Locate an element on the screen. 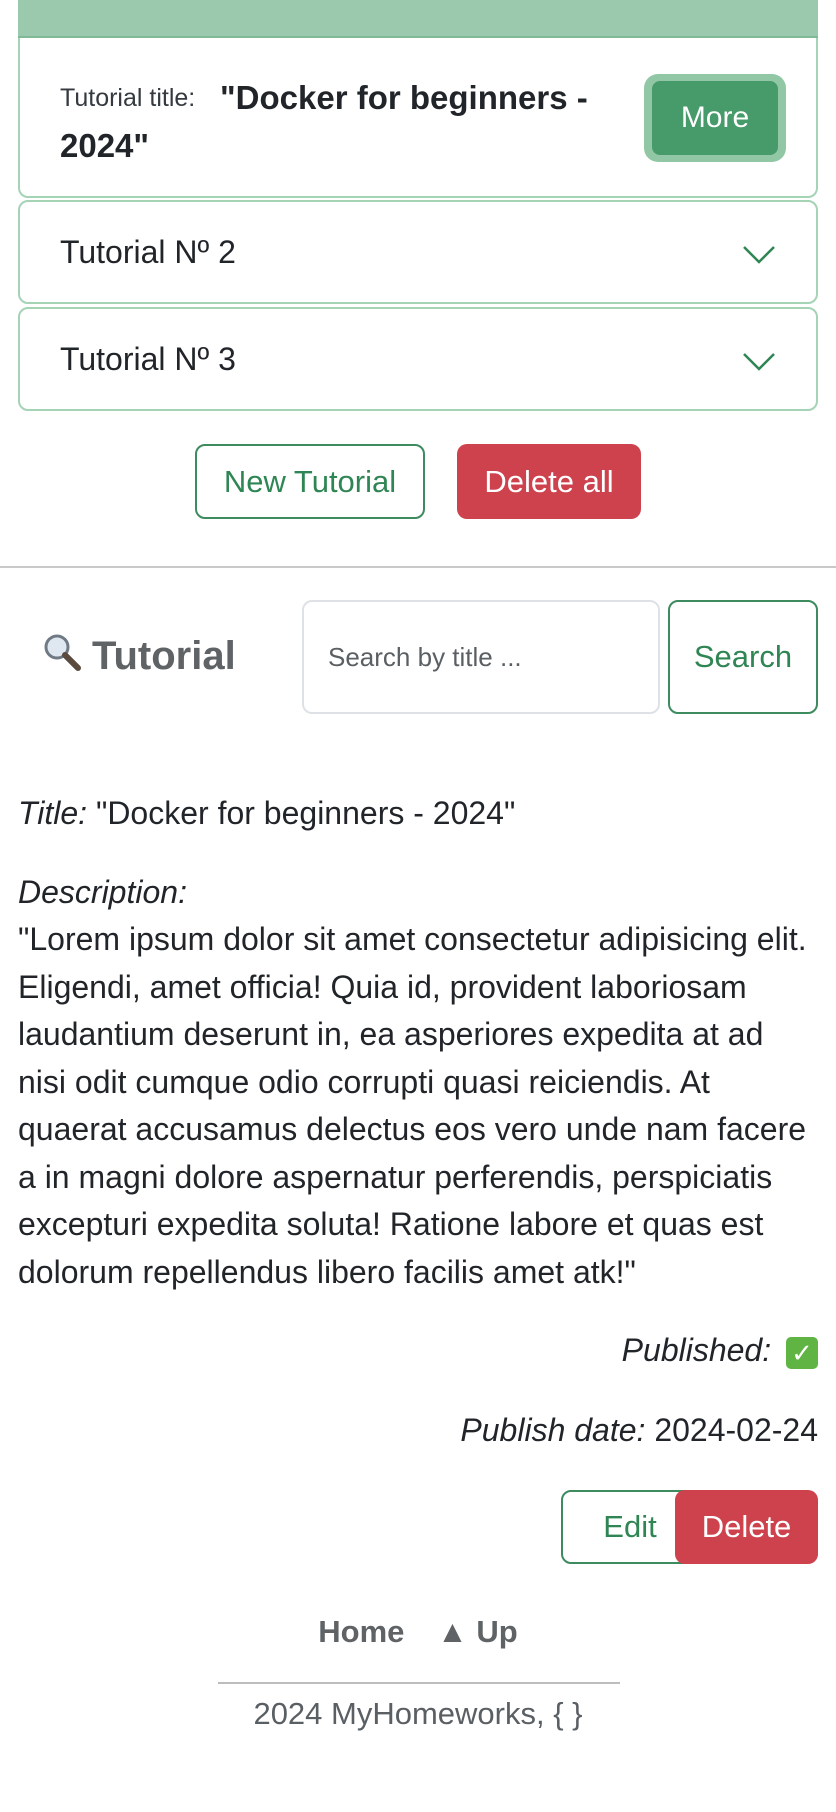 This screenshot has height=1812, width=836. accordion-item-3: Tutorial Nº 3 is located at coordinates (418, 359).